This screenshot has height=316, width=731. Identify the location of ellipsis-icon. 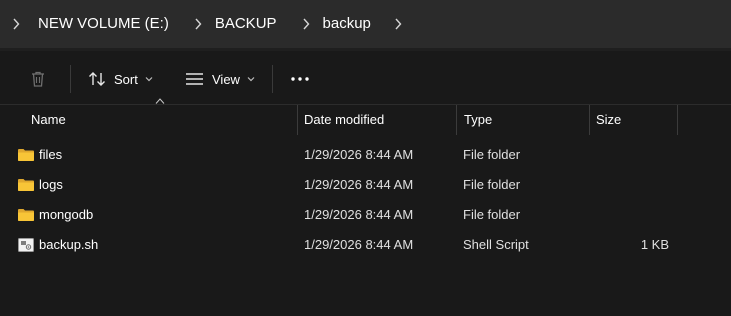
(300, 79).